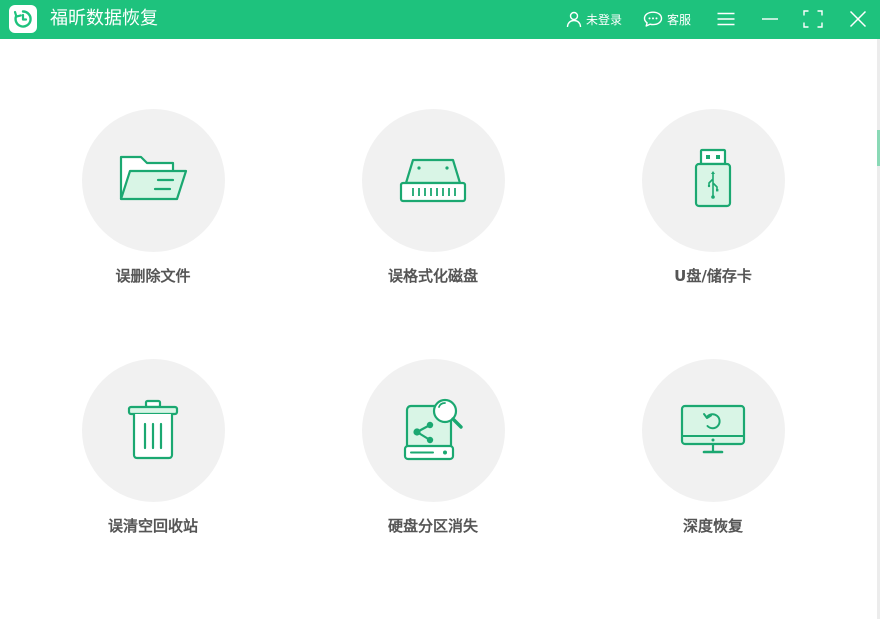  Describe the element at coordinates (574, 19) in the screenshot. I see `user-icon` at that location.